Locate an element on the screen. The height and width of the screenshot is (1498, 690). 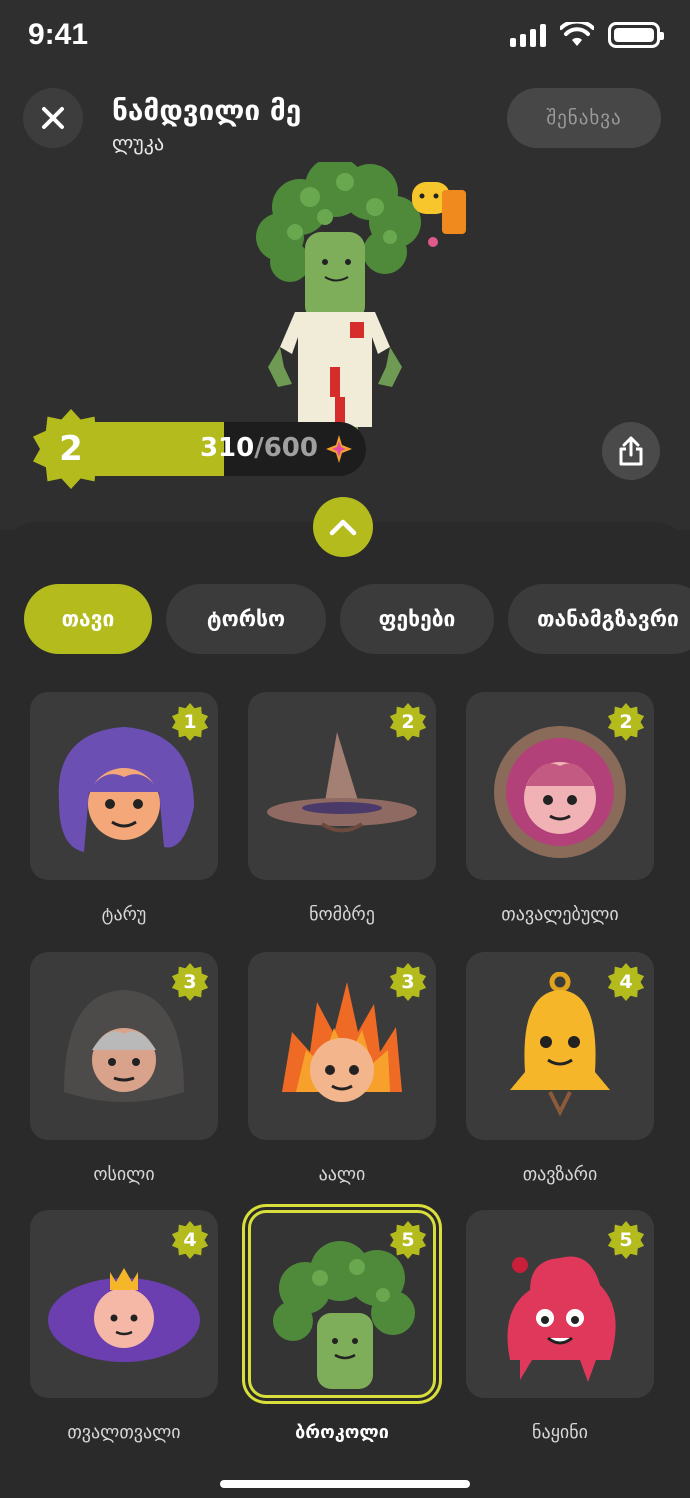
tab-head: თავი is located at coordinates (88, 619).